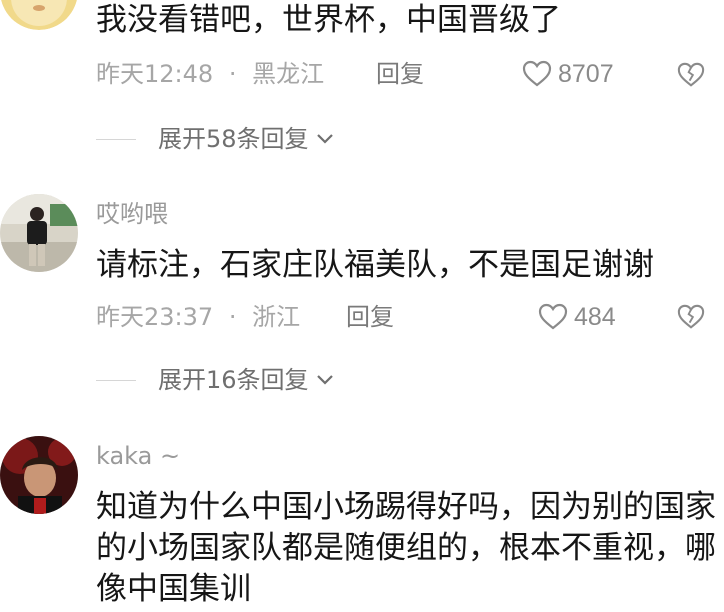 Image resolution: width=724 pixels, height=612 pixels. Describe the element at coordinates (233, 380) in the screenshot. I see `expand-replies-label: 展开16条回复` at that location.